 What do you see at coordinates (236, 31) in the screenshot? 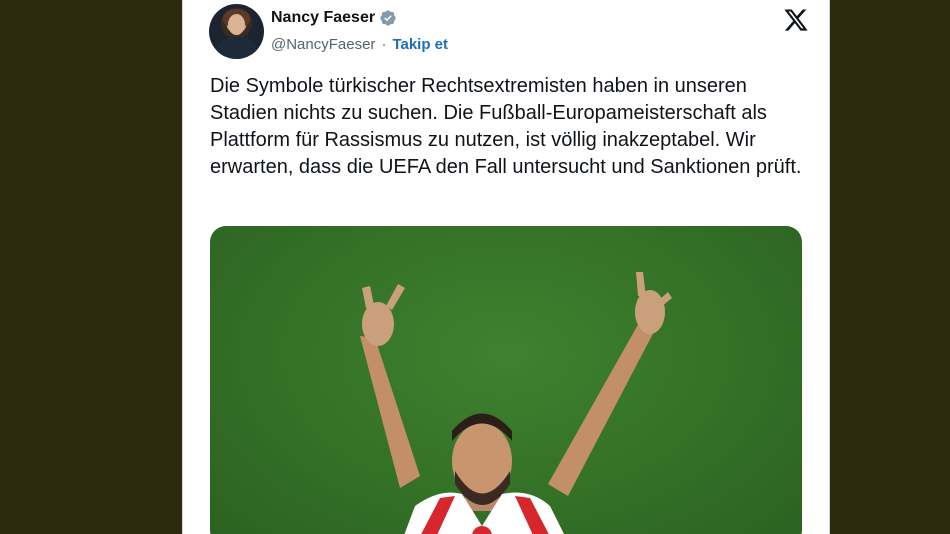
I see `avatar` at bounding box center [236, 31].